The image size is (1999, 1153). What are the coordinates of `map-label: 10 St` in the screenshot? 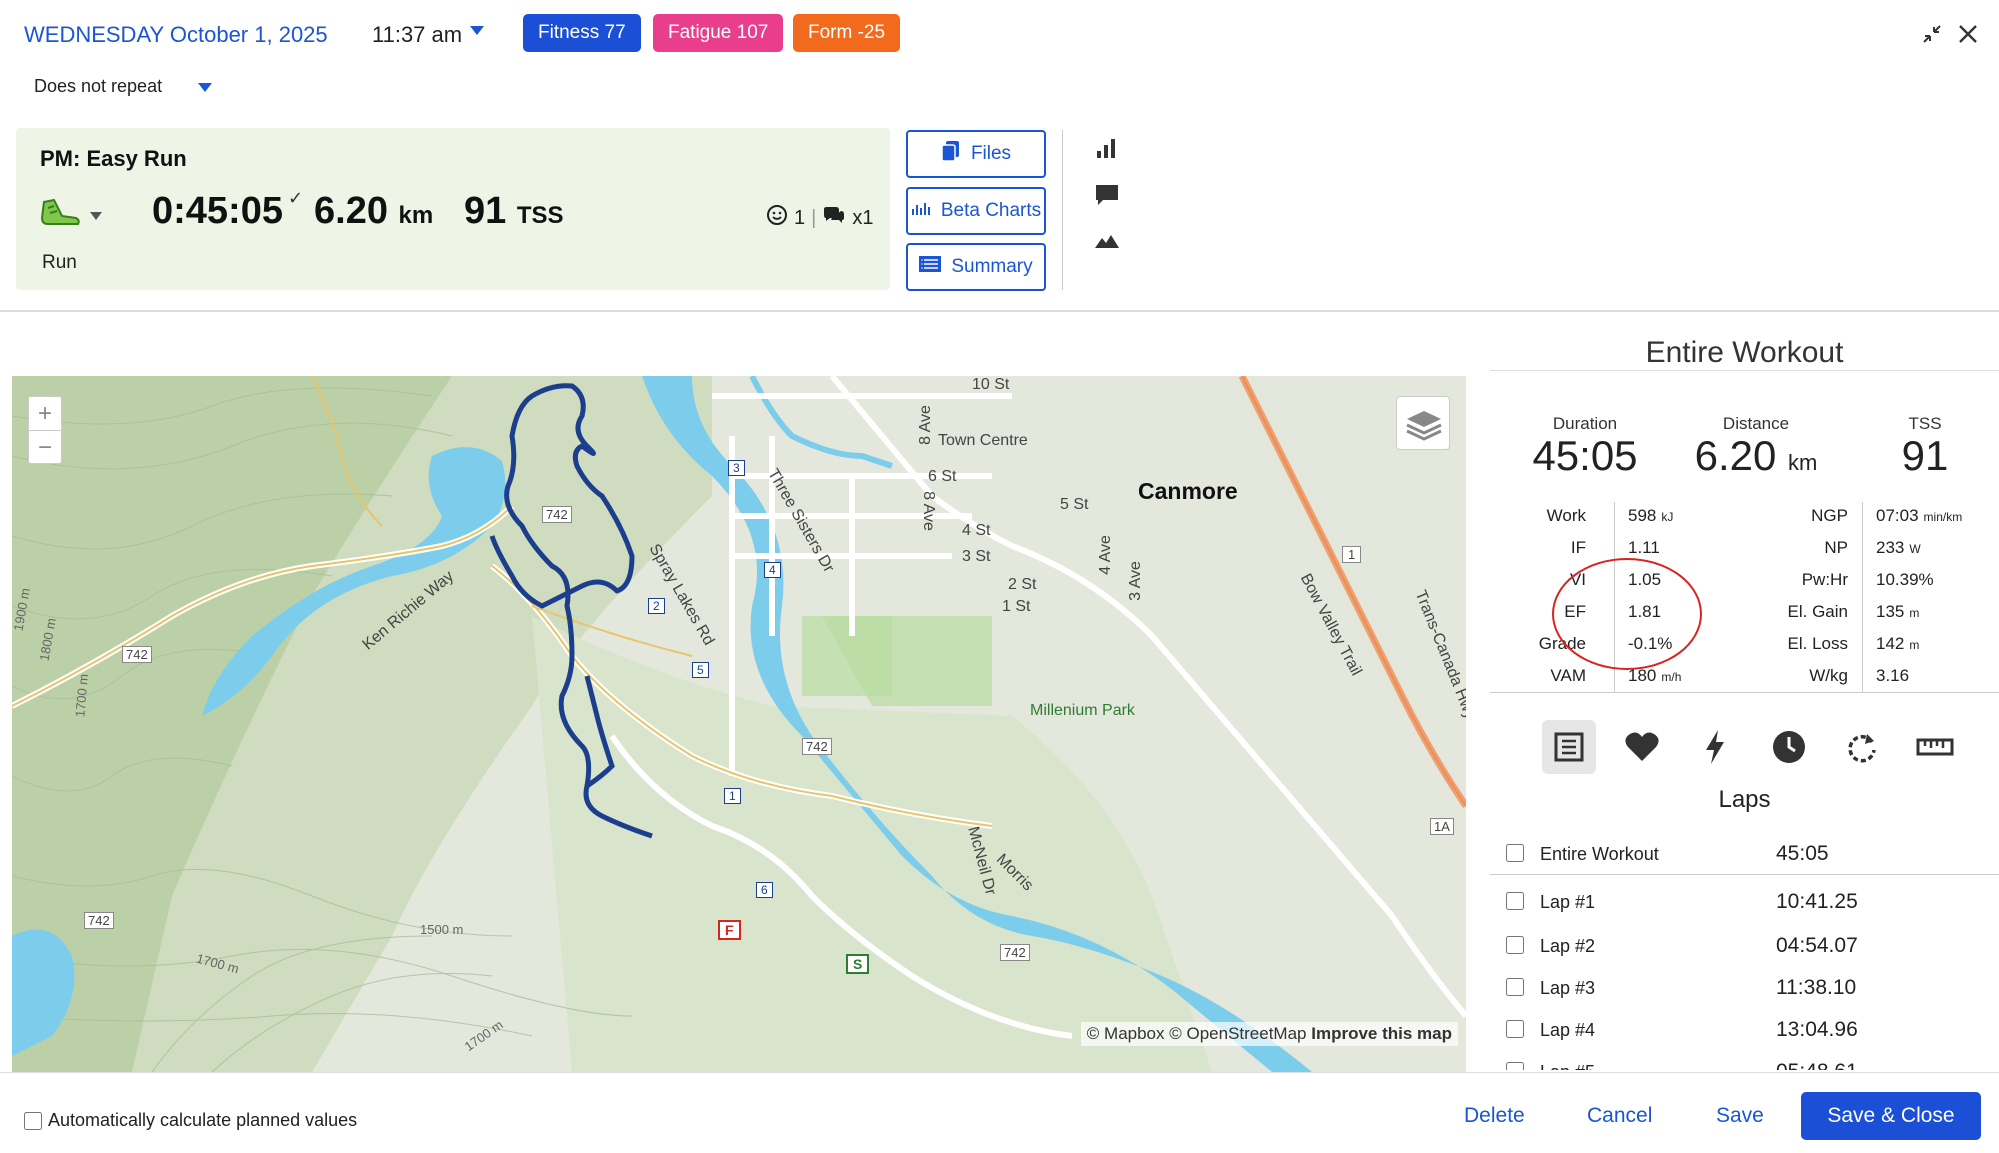 It's located at (991, 384).